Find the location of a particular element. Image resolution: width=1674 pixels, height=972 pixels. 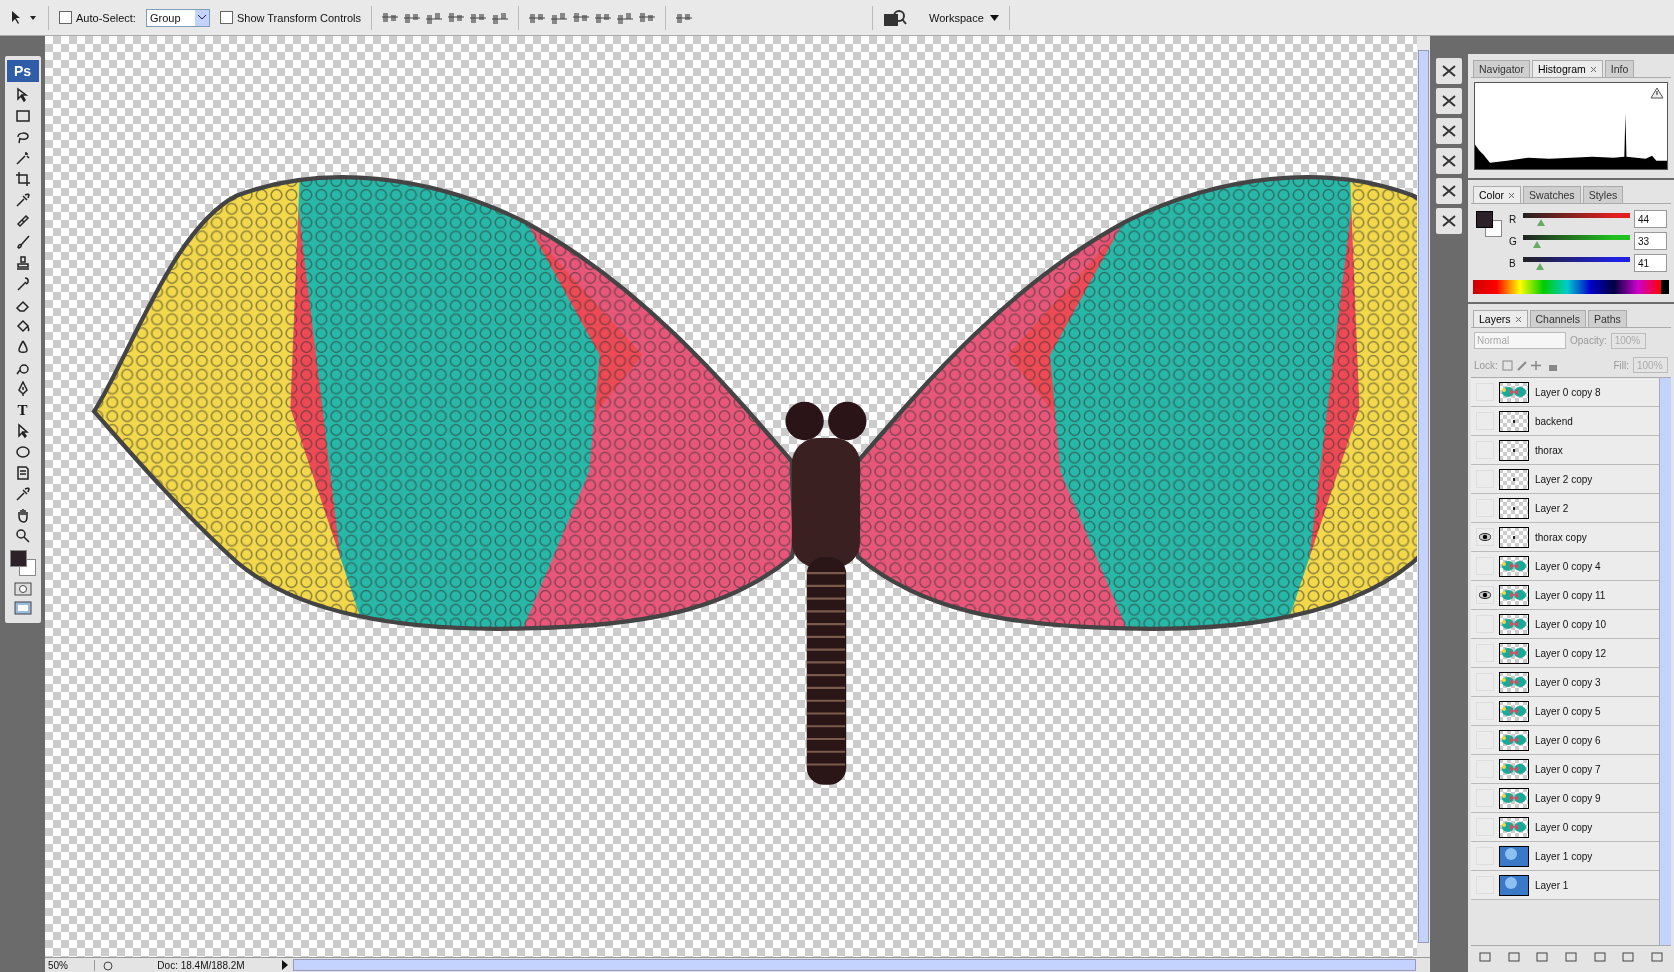

zoom-level: 50% is located at coordinates (70, 965).